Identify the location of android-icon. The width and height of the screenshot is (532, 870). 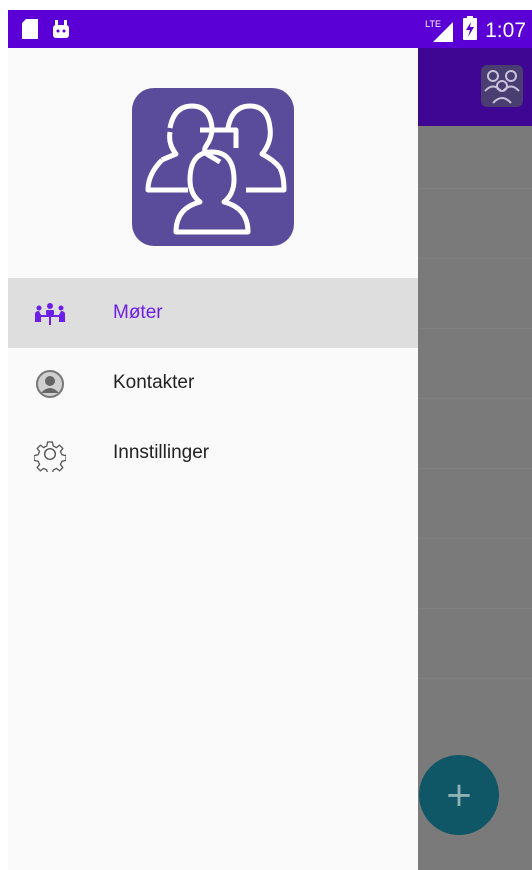
(61, 31).